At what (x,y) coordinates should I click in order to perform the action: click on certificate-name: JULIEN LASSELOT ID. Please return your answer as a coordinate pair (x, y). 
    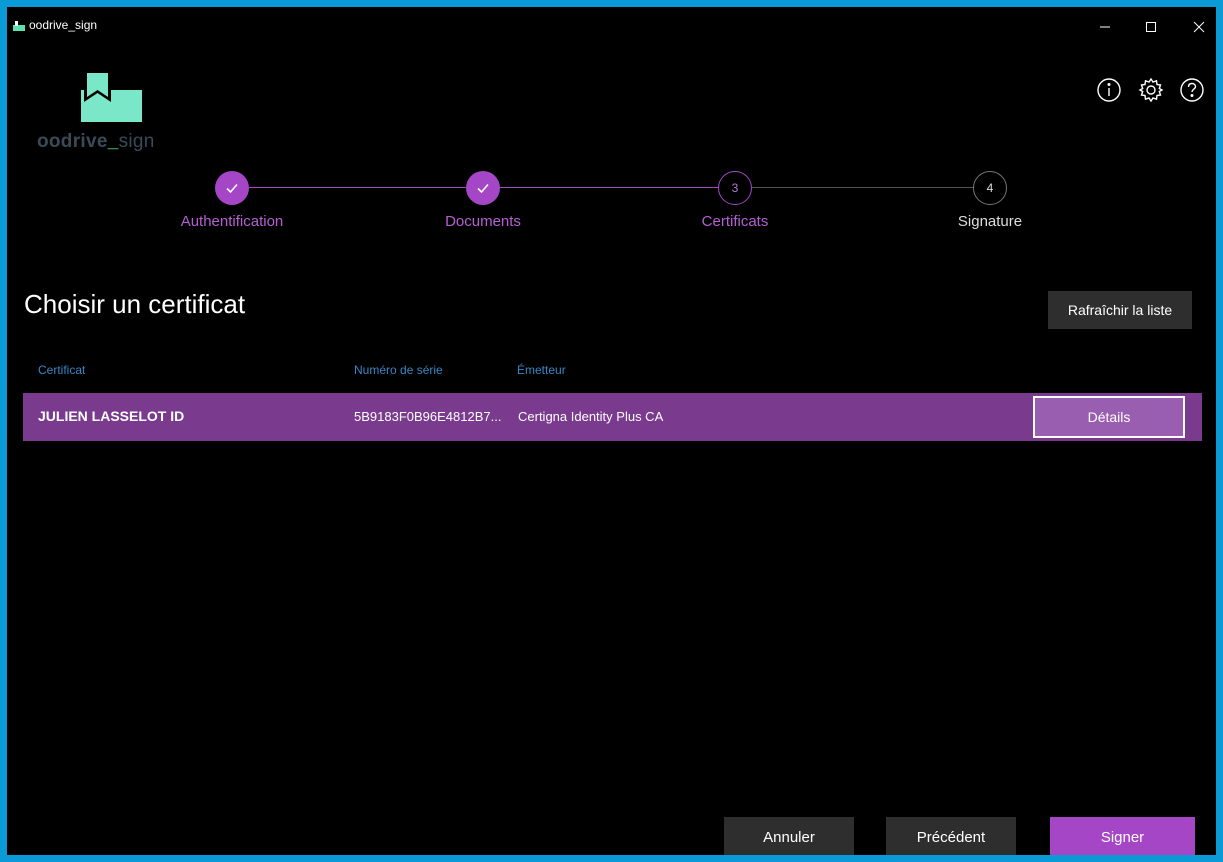
    Looking at the image, I should click on (111, 416).